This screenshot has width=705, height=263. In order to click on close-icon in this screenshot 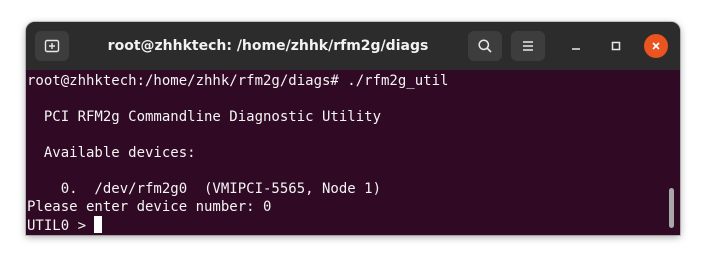, I will do `click(656, 46)`.